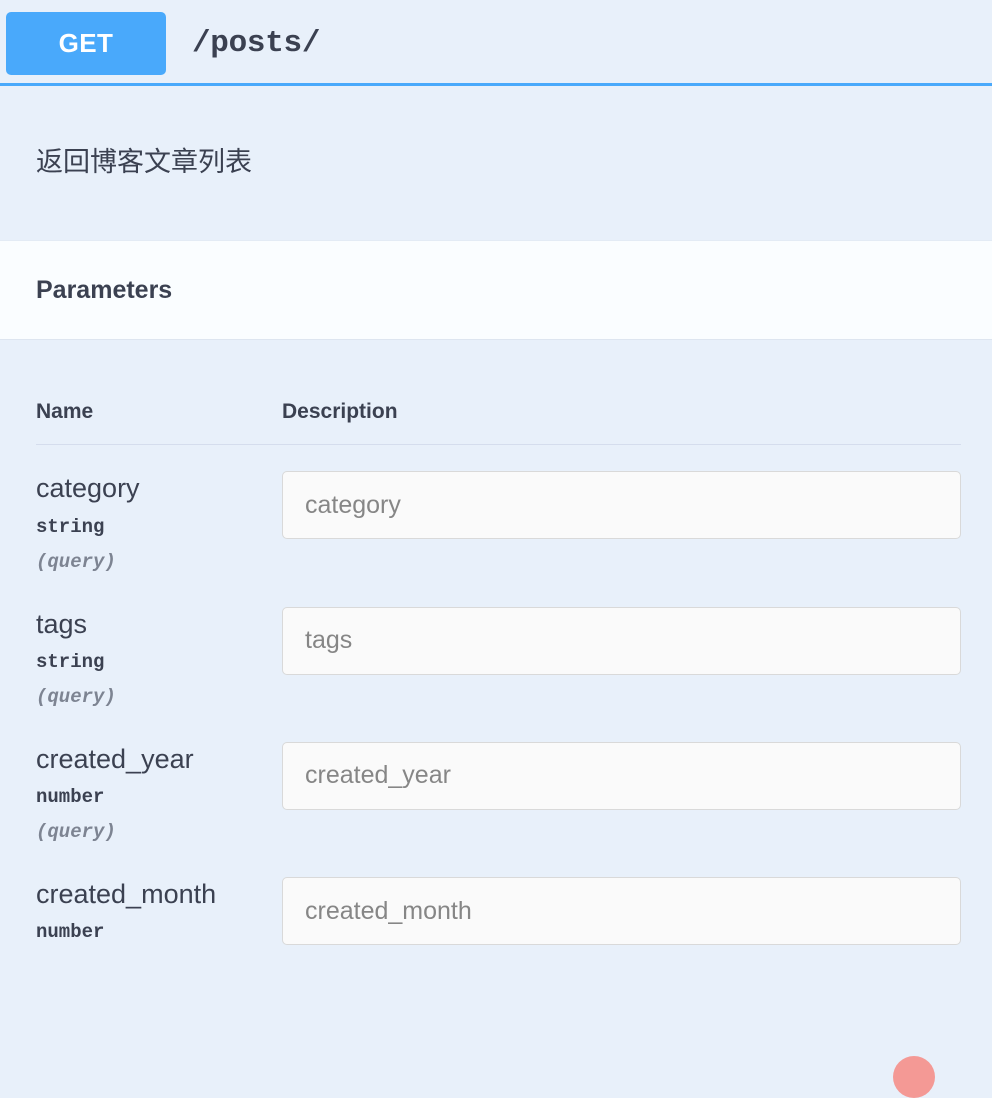 This screenshot has width=992, height=1098. Describe the element at coordinates (104, 289) in the screenshot. I see `parameters-title: Parameters` at that location.